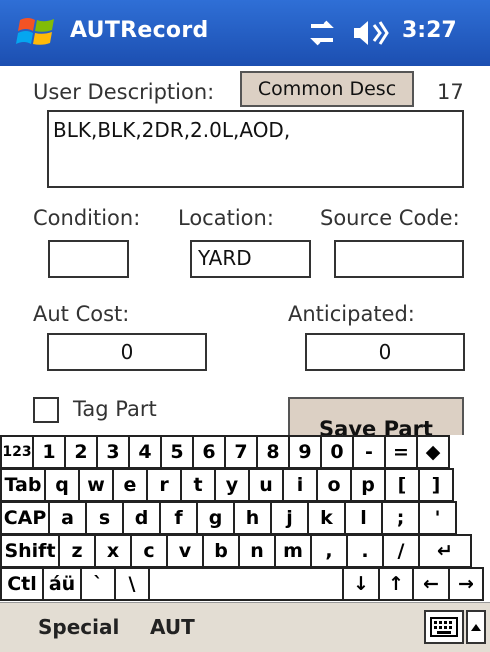 This screenshot has height=652, width=490. What do you see at coordinates (221, 551) in the screenshot?
I see `key-b: b` at bounding box center [221, 551].